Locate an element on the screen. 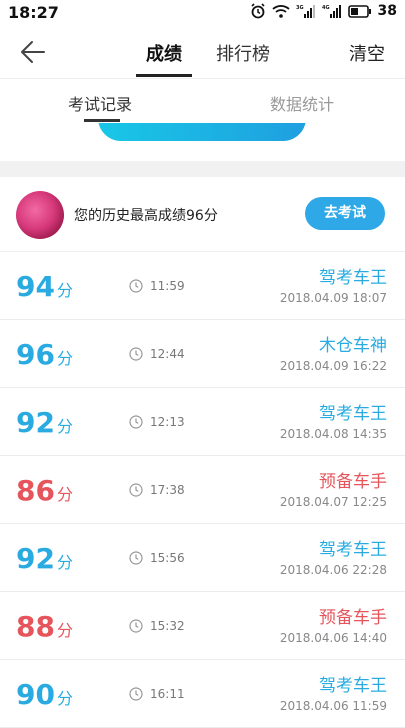  status-bar: 18:27 3G 4G 38 is located at coordinates (202, 13).